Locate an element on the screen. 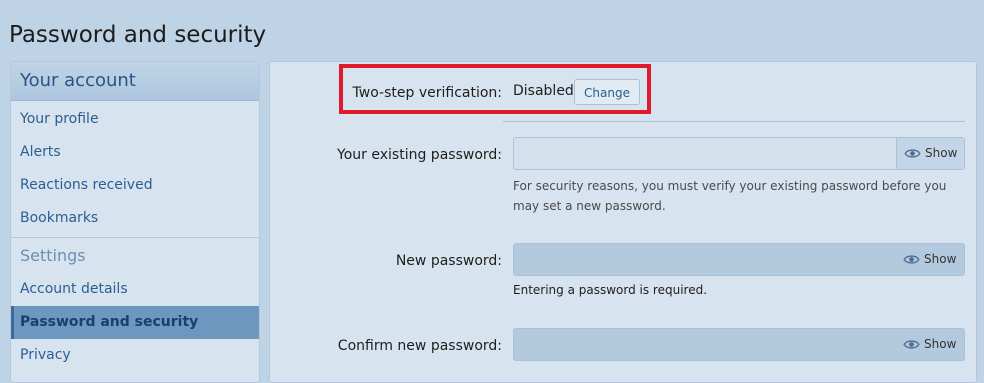  row-divider is located at coordinates (734, 121).